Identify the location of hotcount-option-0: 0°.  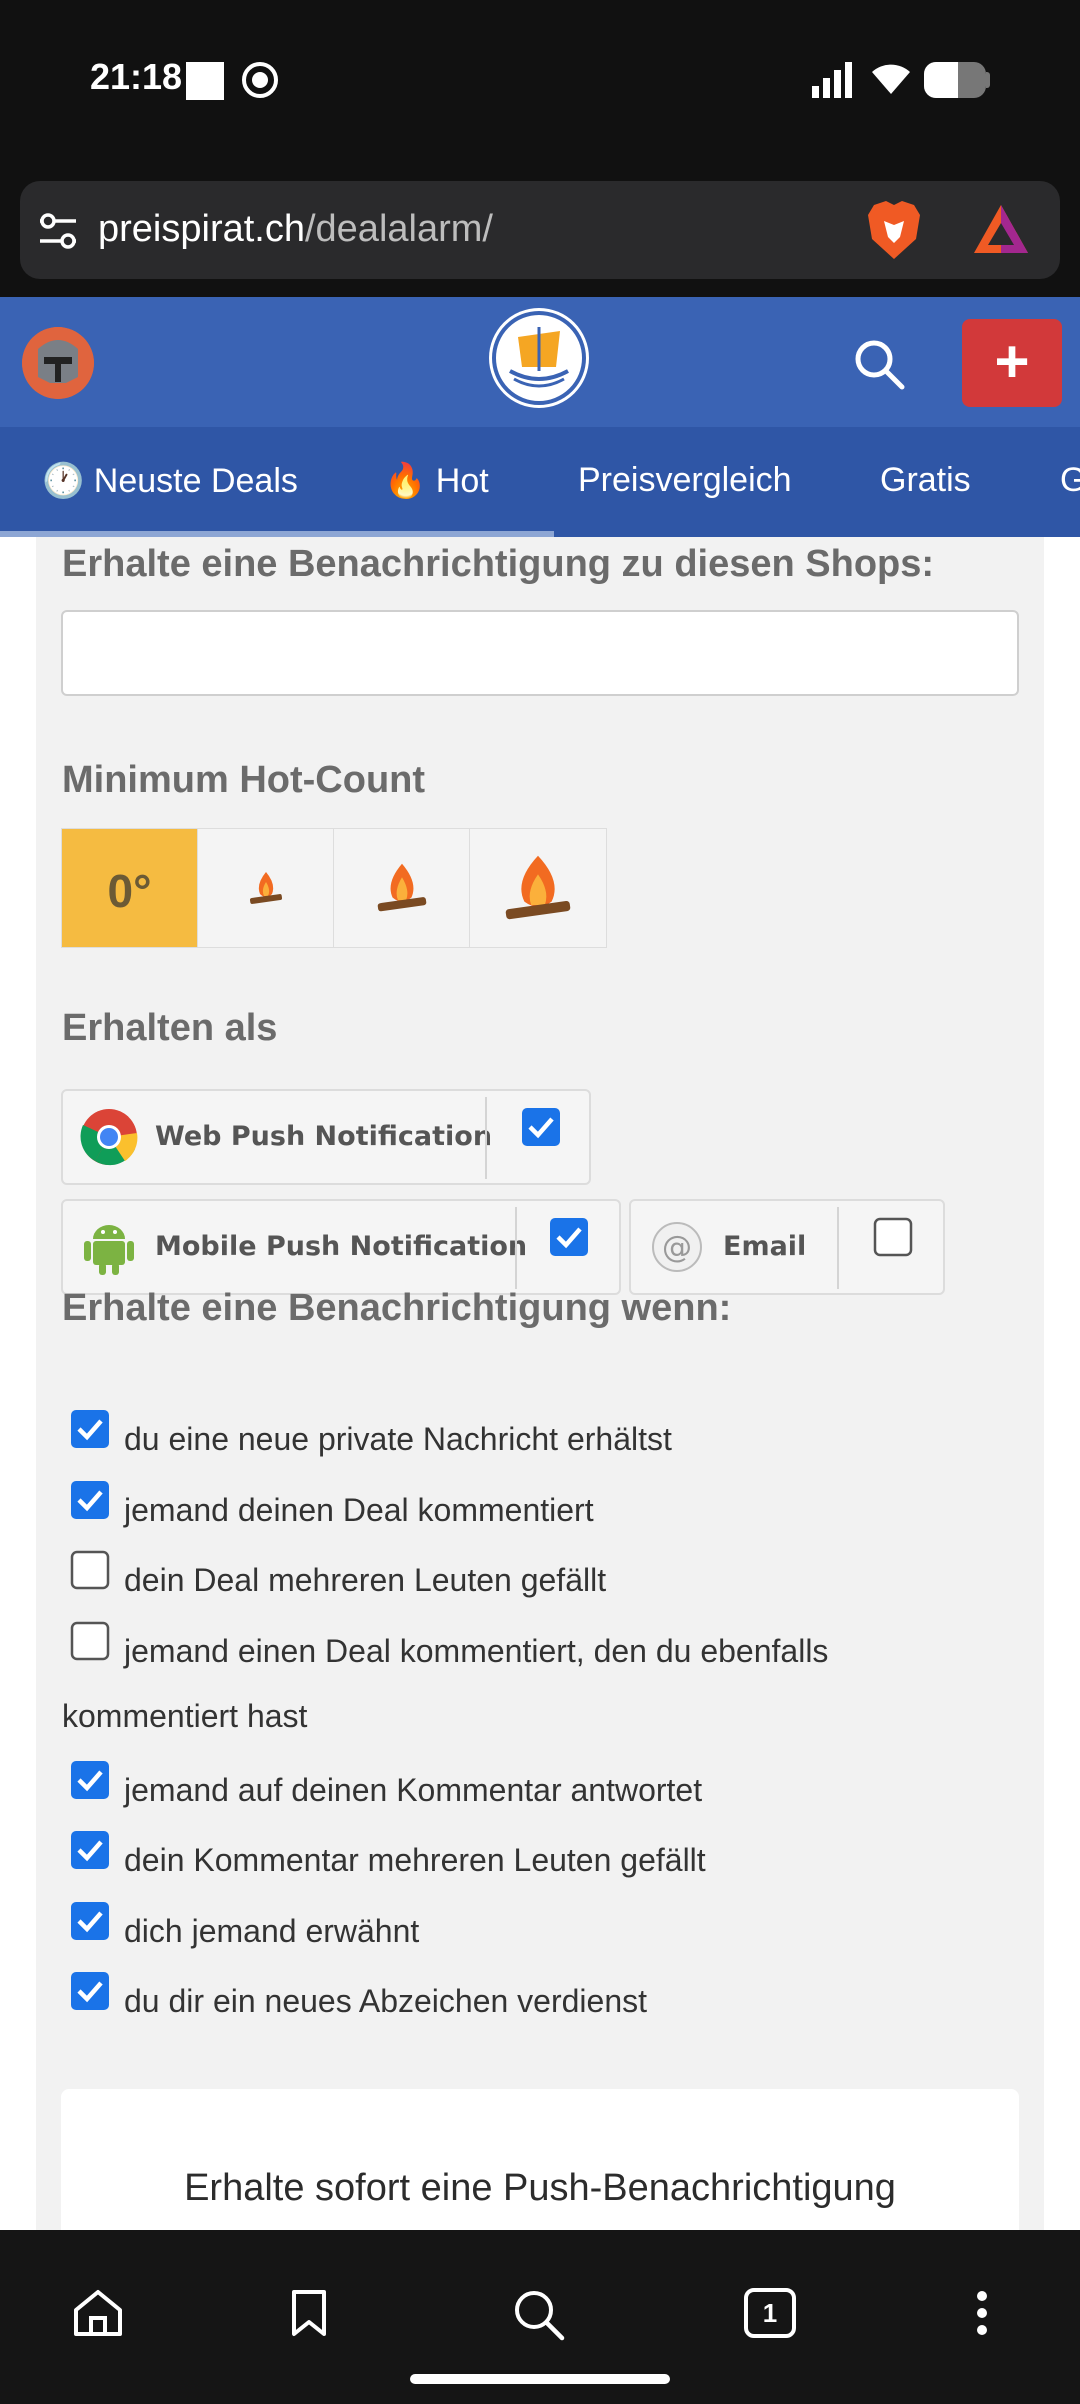
(130, 888).